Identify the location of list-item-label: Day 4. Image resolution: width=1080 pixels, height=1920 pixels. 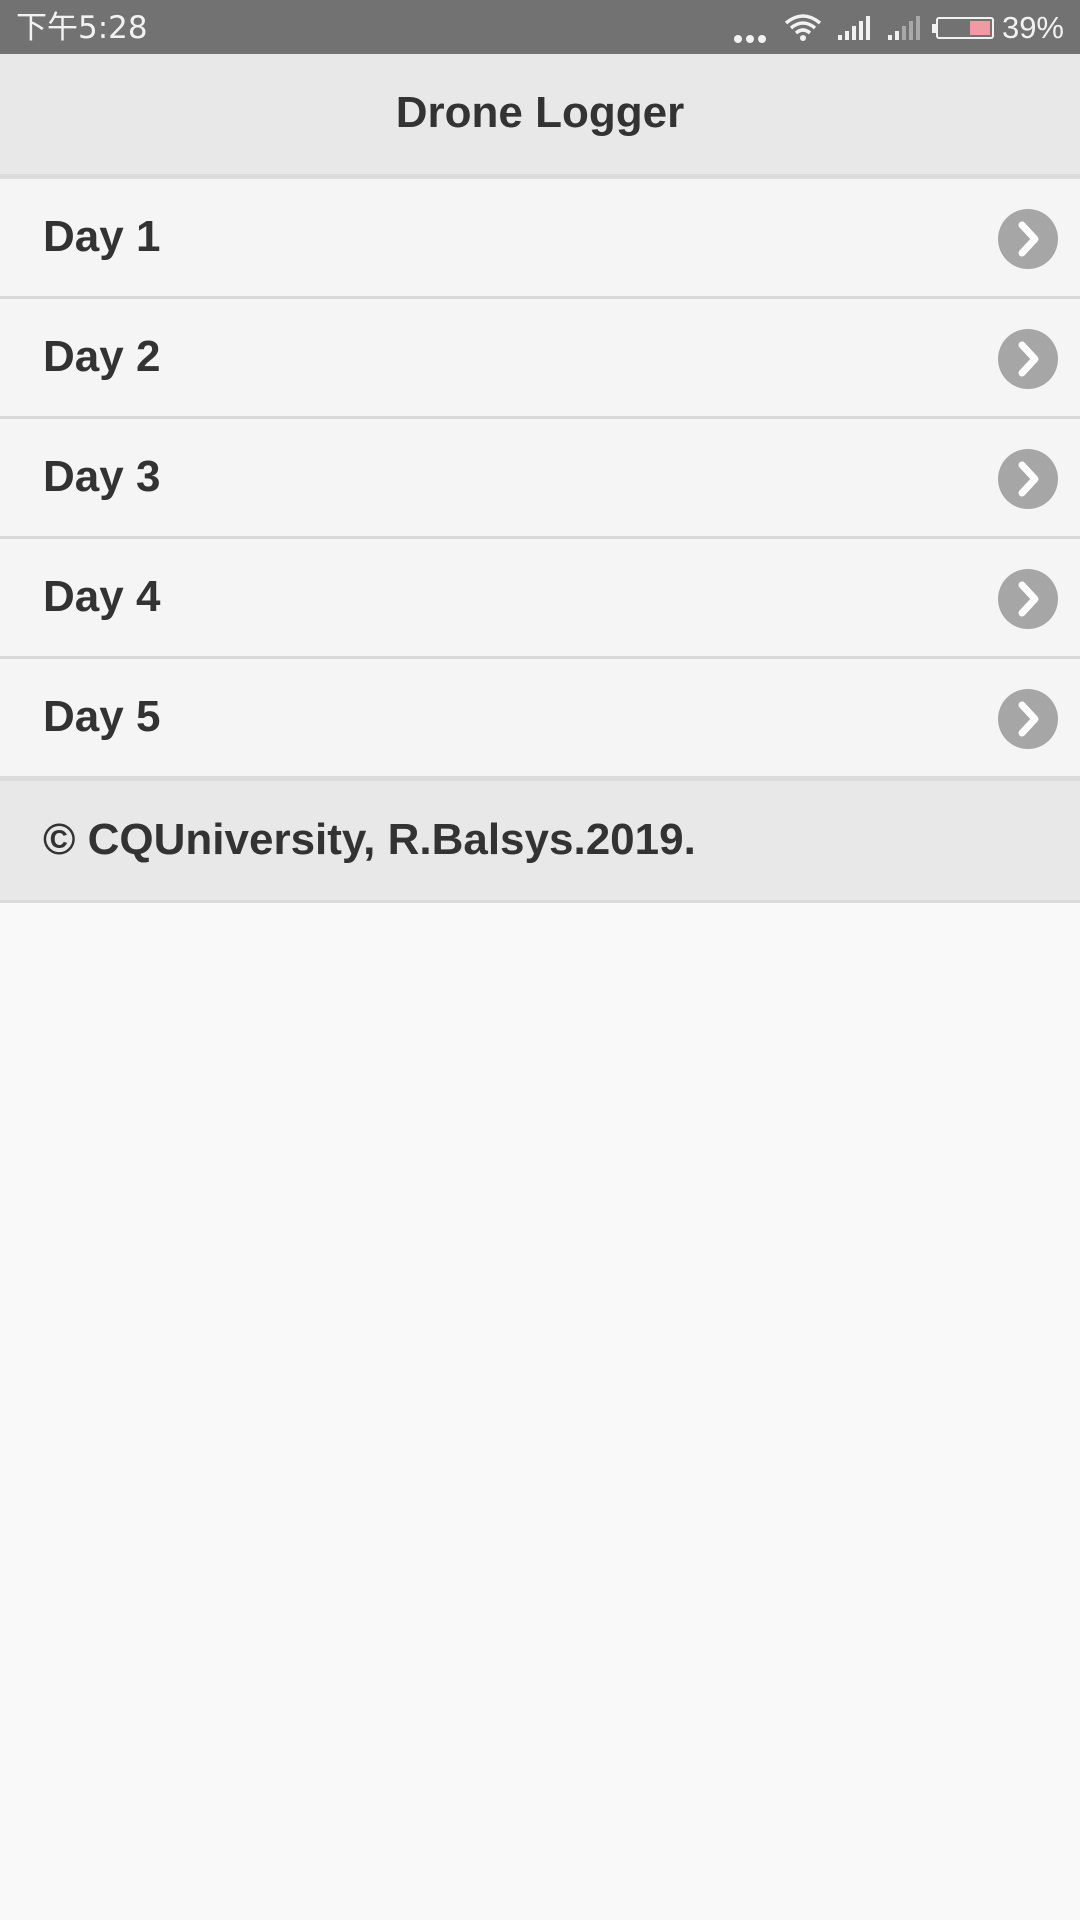
(102, 596).